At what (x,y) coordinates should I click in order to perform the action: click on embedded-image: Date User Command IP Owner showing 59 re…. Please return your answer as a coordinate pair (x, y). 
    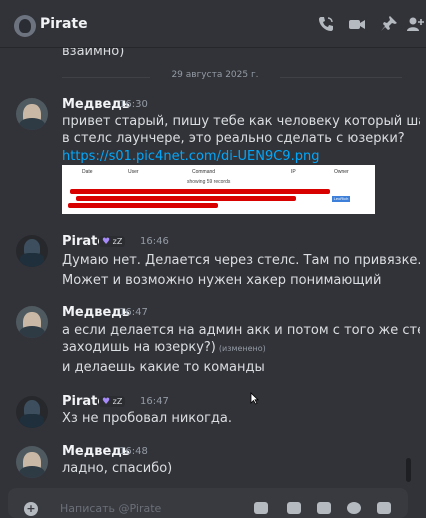
    Looking at the image, I should click on (218, 189).